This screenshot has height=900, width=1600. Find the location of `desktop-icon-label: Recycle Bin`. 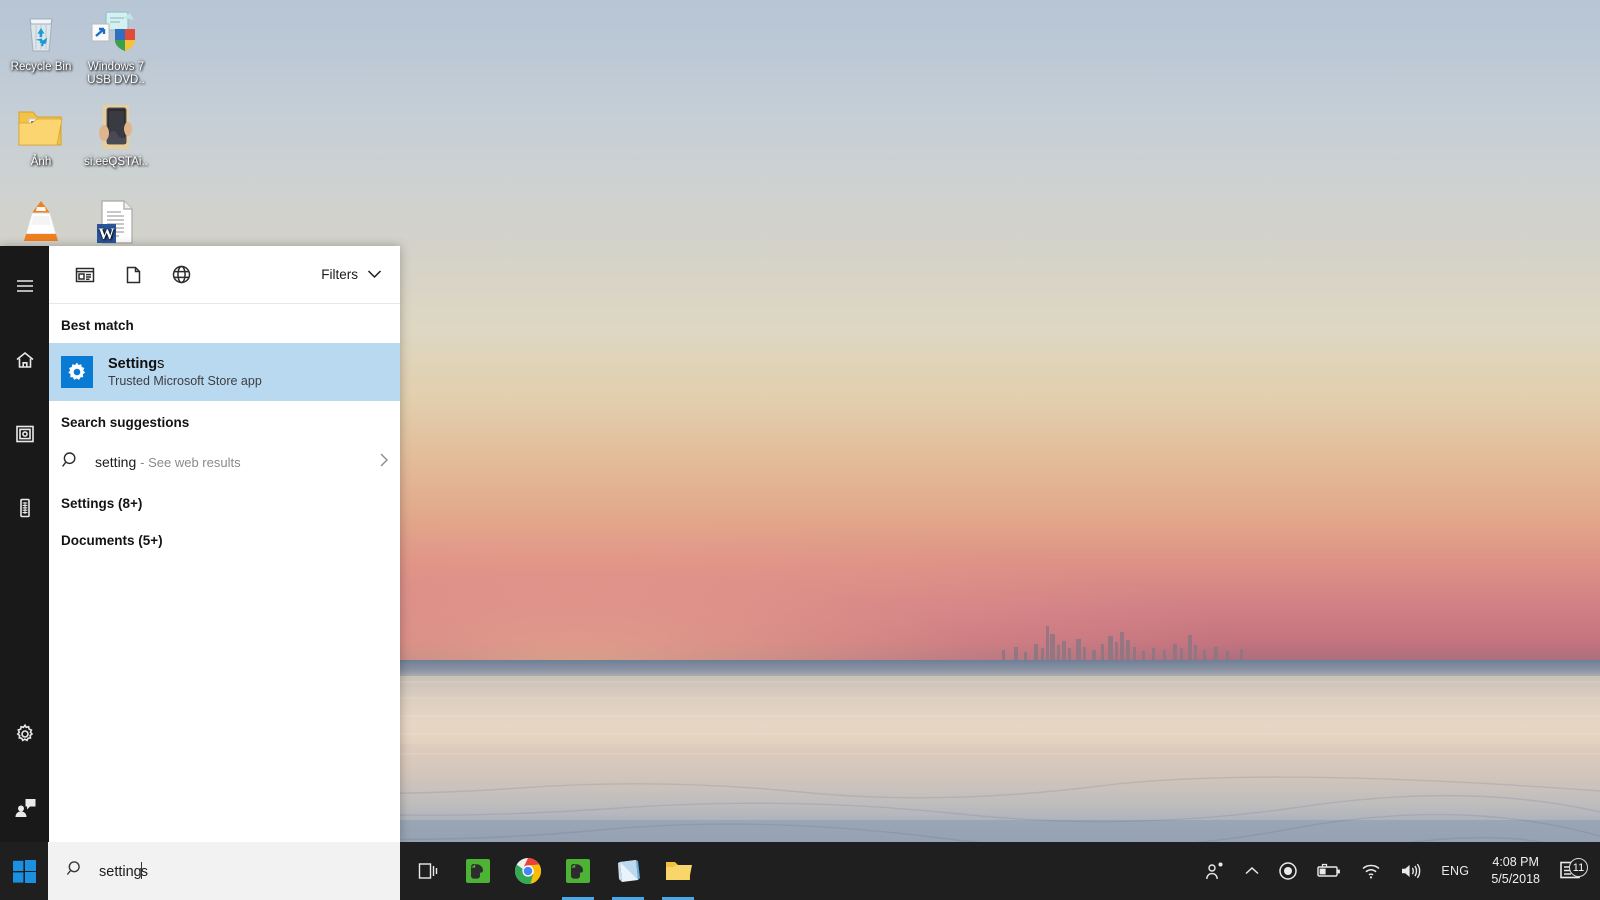

desktop-icon-label: Recycle Bin is located at coordinates (41, 67).